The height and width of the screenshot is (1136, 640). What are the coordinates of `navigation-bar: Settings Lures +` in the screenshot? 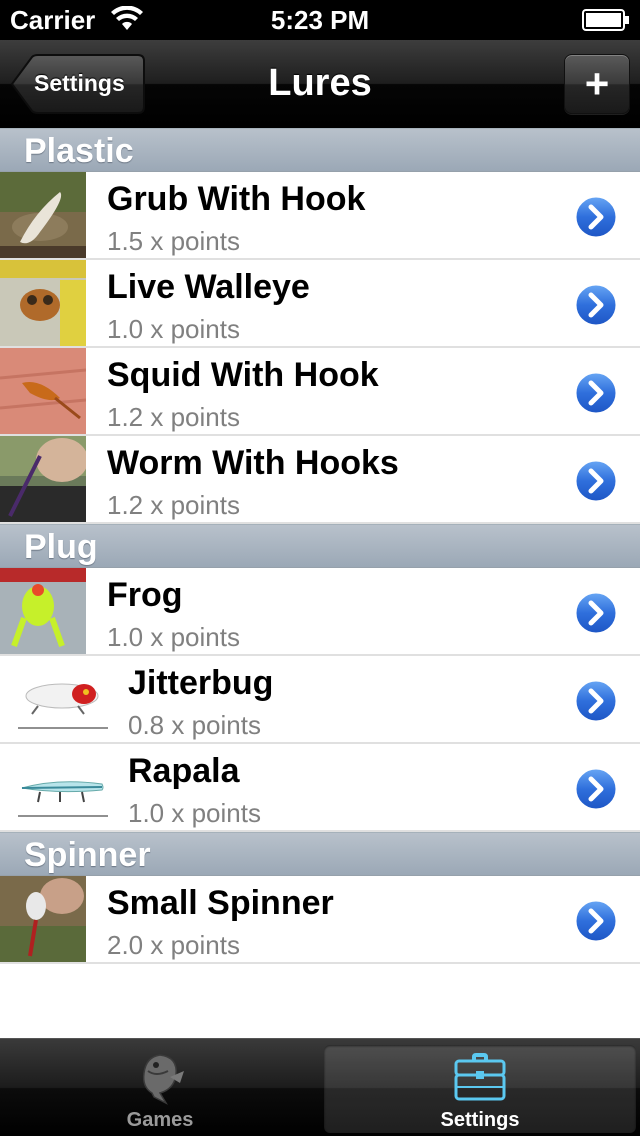 It's located at (320, 84).